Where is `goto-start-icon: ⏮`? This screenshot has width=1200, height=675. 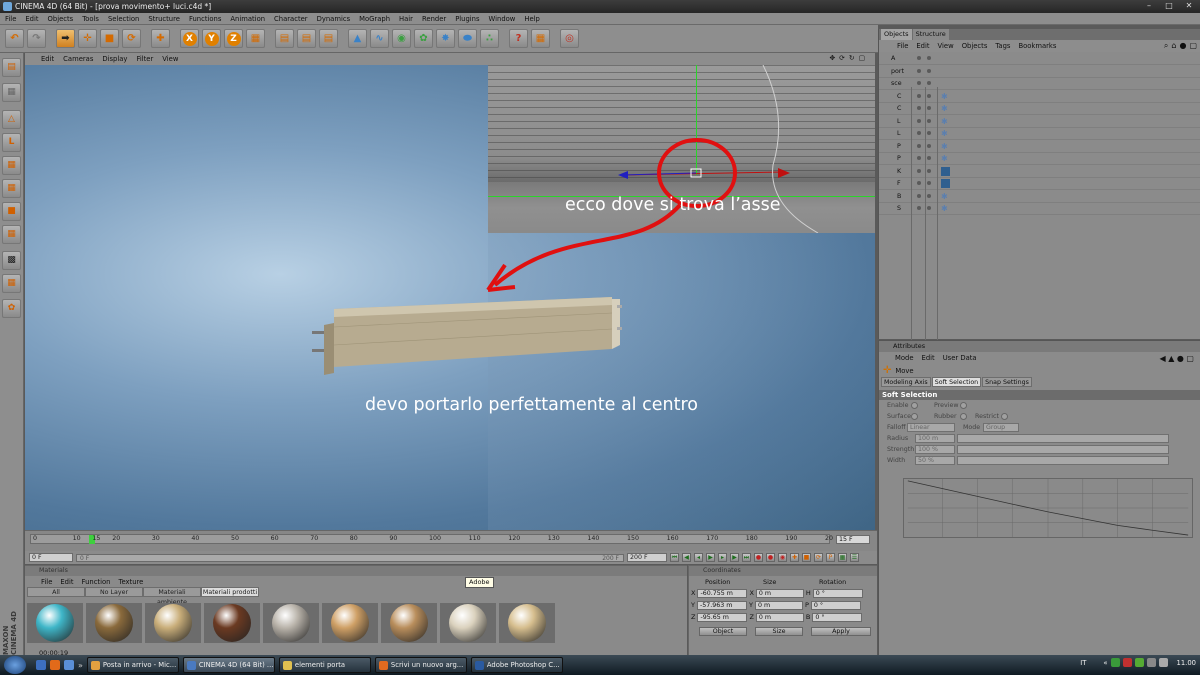 goto-start-icon: ⏮ is located at coordinates (674, 557).